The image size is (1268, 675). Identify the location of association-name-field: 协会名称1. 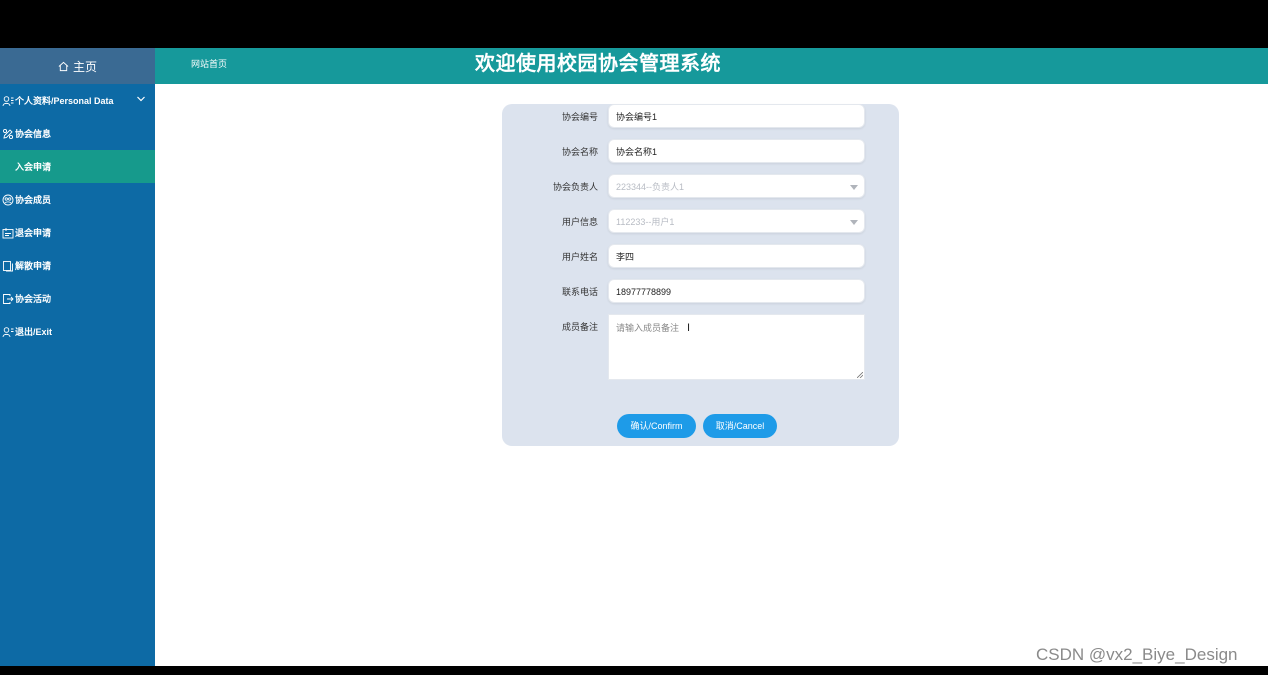
(736, 151).